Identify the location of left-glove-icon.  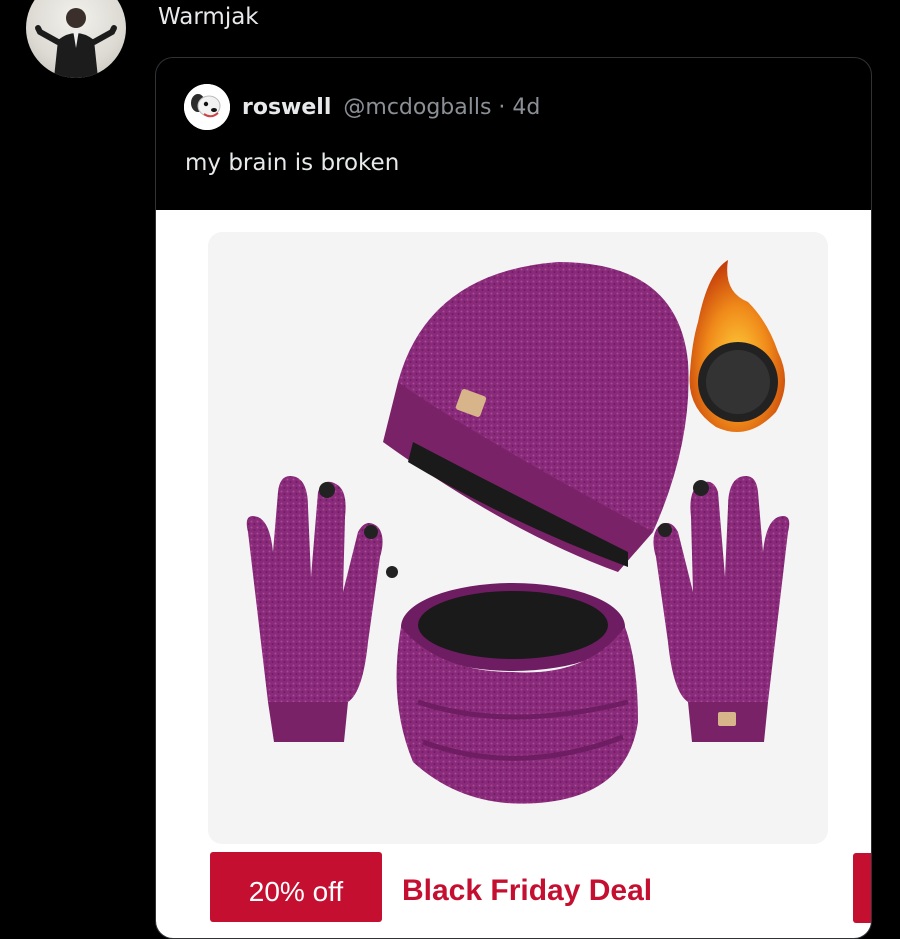
(322, 609).